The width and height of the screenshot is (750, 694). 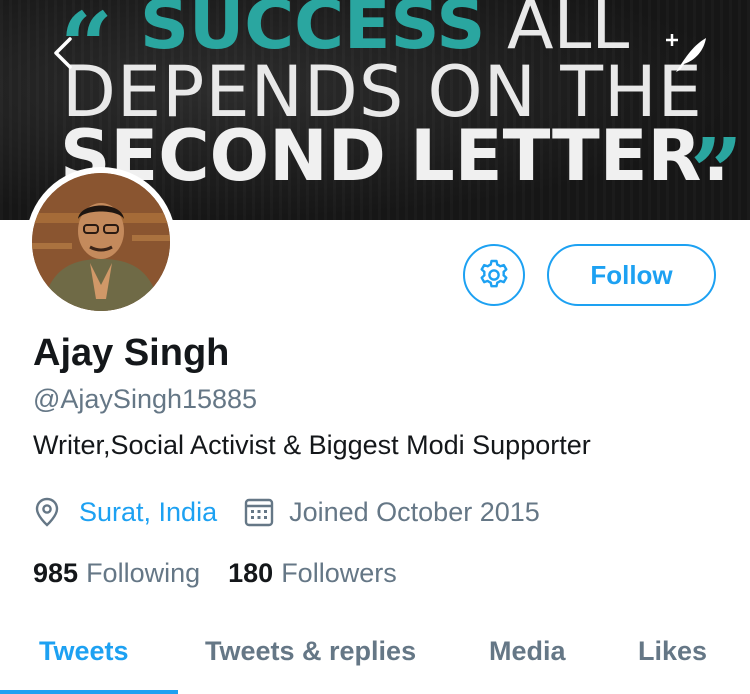 I want to click on profile-handle: @AjaySingh15885, so click(x=145, y=399).